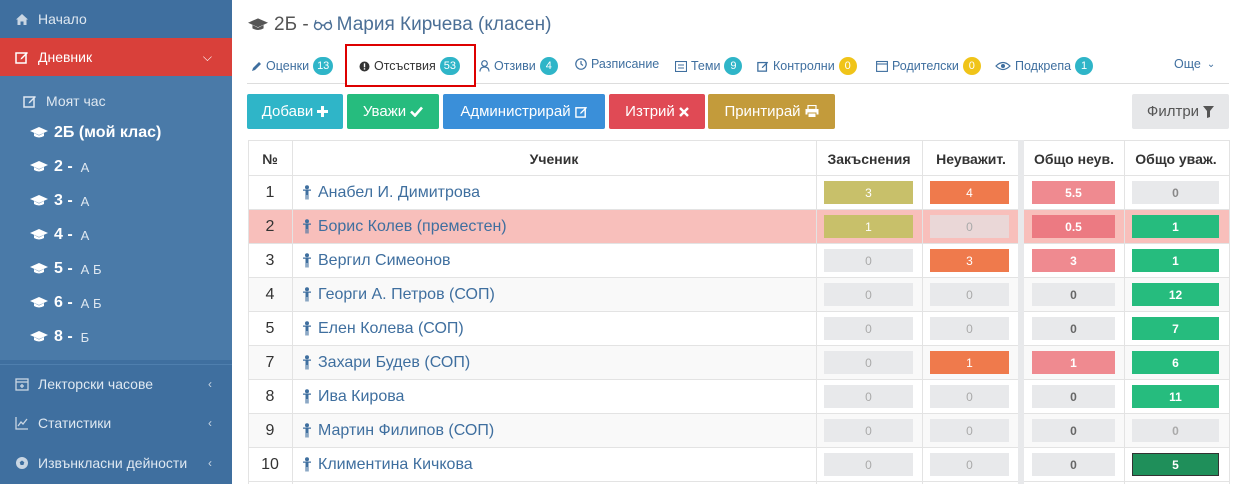  I want to click on graduation-cap-icon, so click(258, 25).